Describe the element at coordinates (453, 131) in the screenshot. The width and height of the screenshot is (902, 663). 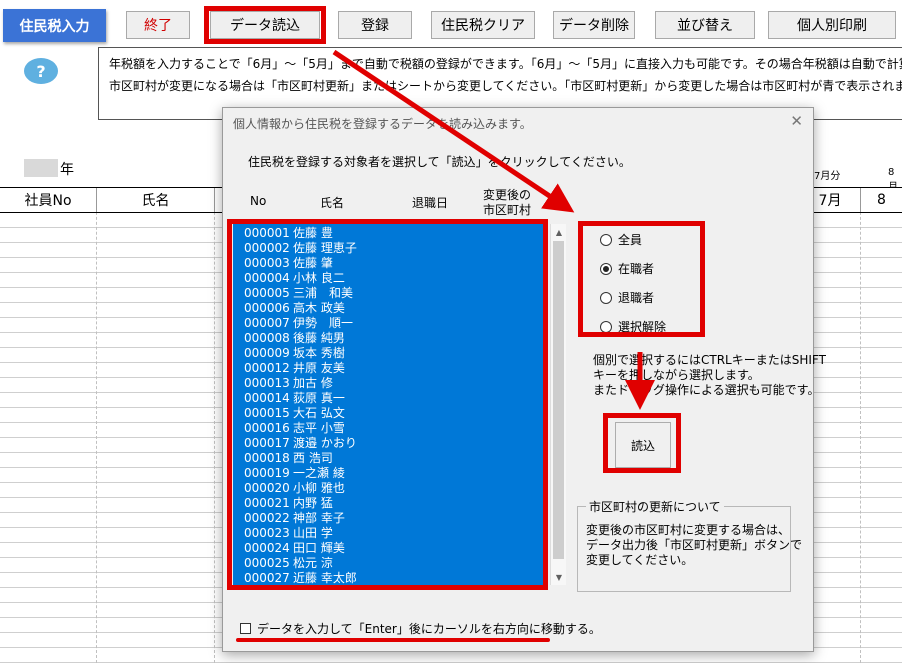
I see `arrow-load-to-options` at that location.